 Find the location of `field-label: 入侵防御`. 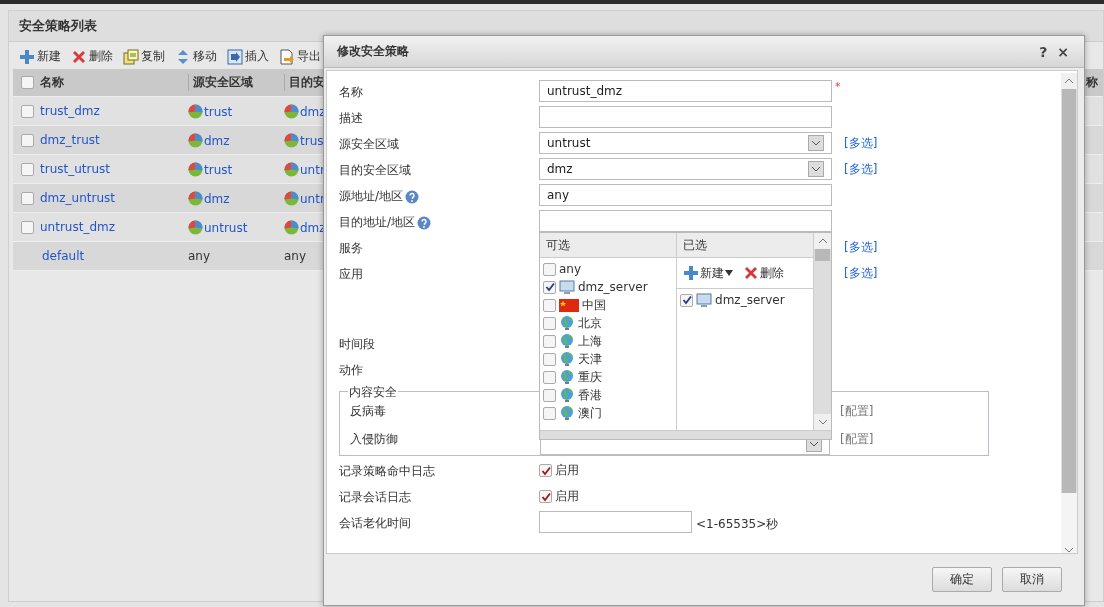

field-label: 入侵防御 is located at coordinates (374, 439).